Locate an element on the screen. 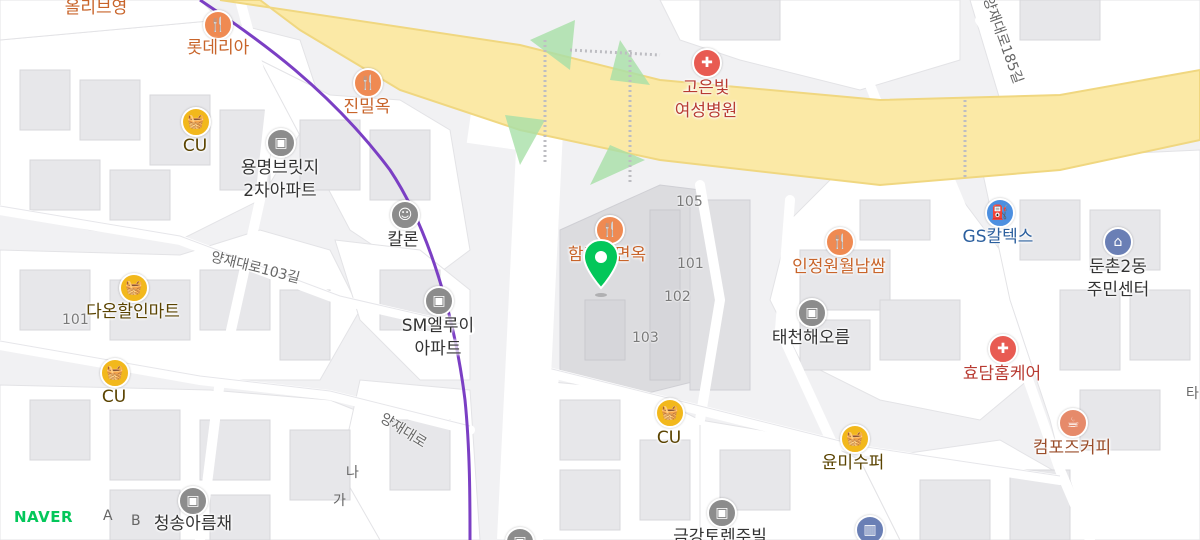 The width and height of the screenshot is (1200, 540). place-hyodam: 효담홈케어 is located at coordinates (1002, 374).